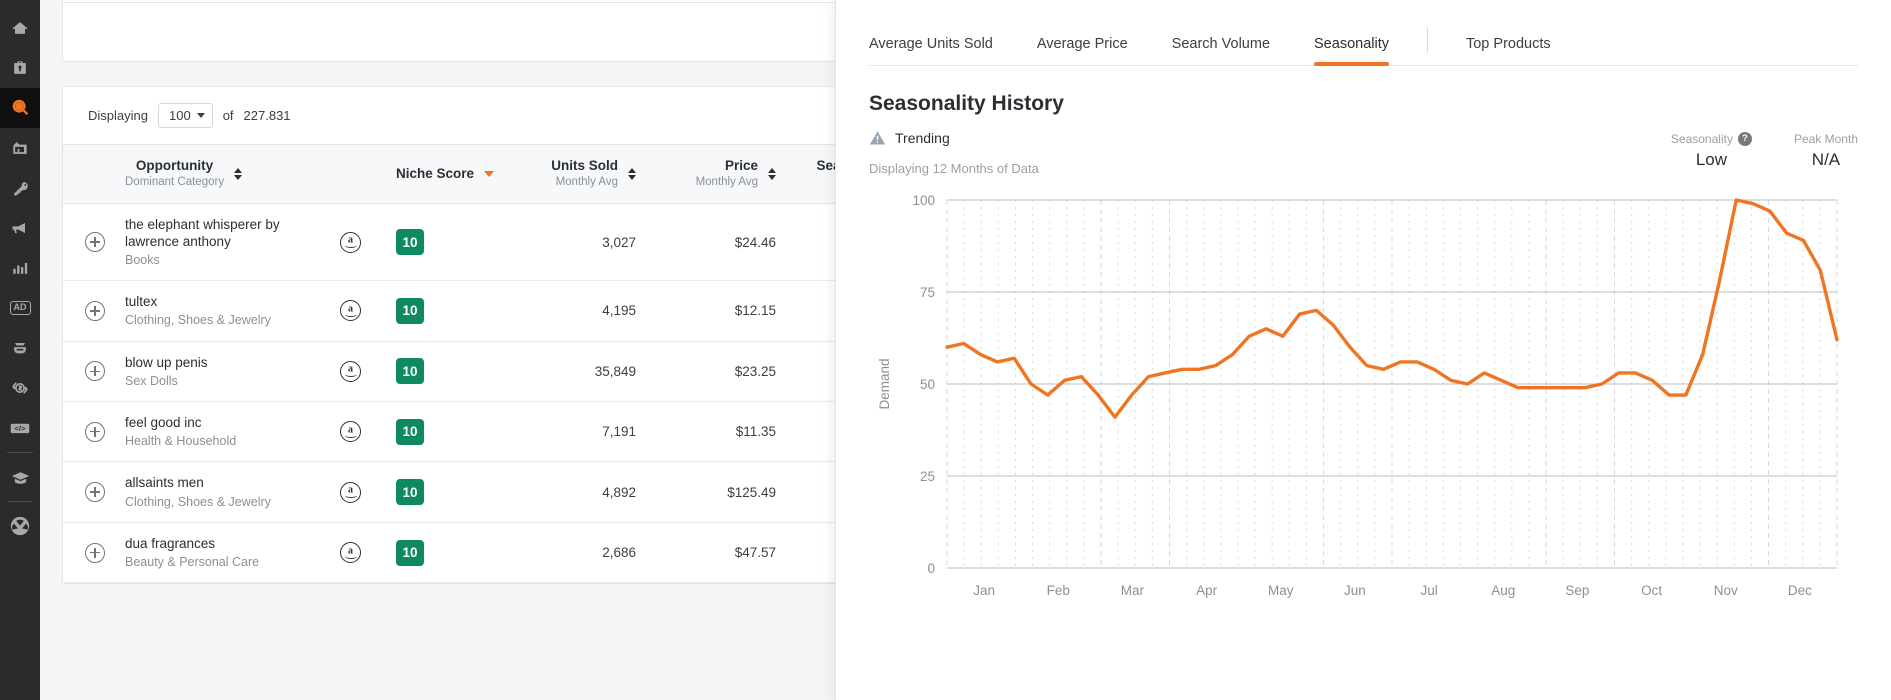  I want to click on jungle-scout-logo-icon, so click(20, 526).